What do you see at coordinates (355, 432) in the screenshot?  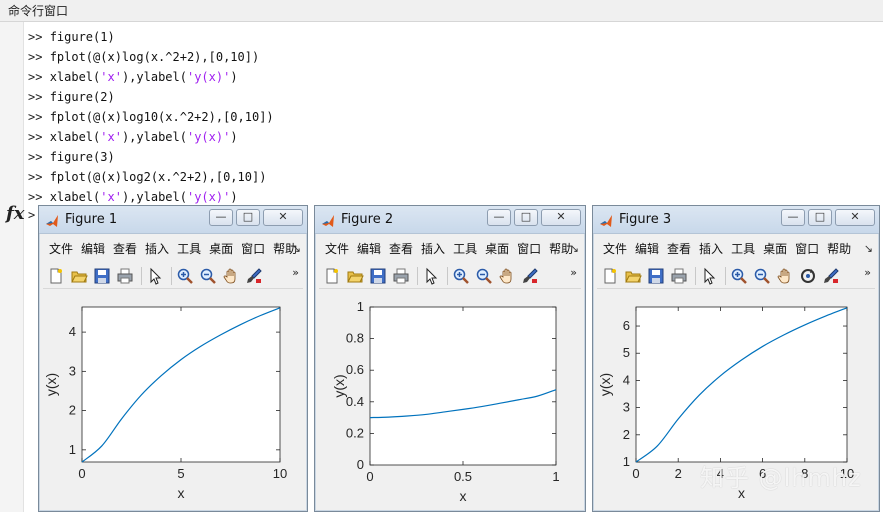 I see `y-tick-label: 0.2` at bounding box center [355, 432].